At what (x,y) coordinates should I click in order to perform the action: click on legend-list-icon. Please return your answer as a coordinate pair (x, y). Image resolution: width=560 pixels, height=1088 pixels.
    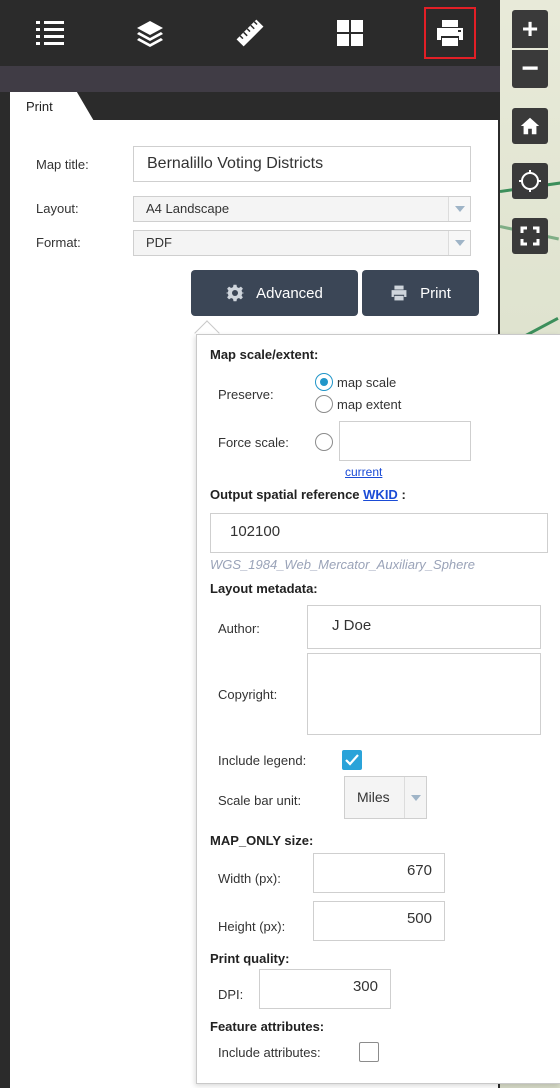
    Looking at the image, I should click on (50, 33).